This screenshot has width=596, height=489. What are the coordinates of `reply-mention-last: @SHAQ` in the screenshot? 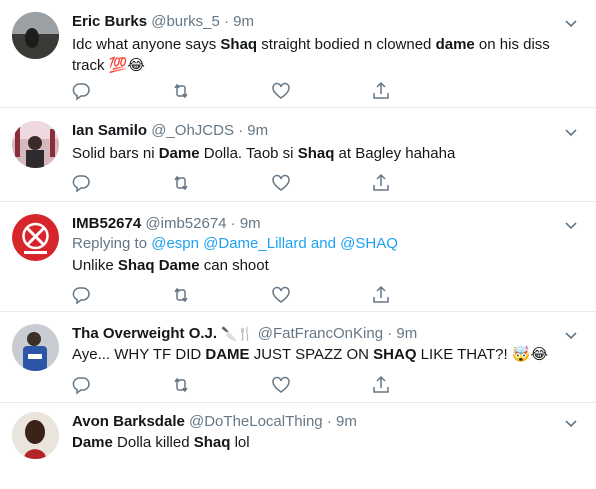 It's located at (369, 243).